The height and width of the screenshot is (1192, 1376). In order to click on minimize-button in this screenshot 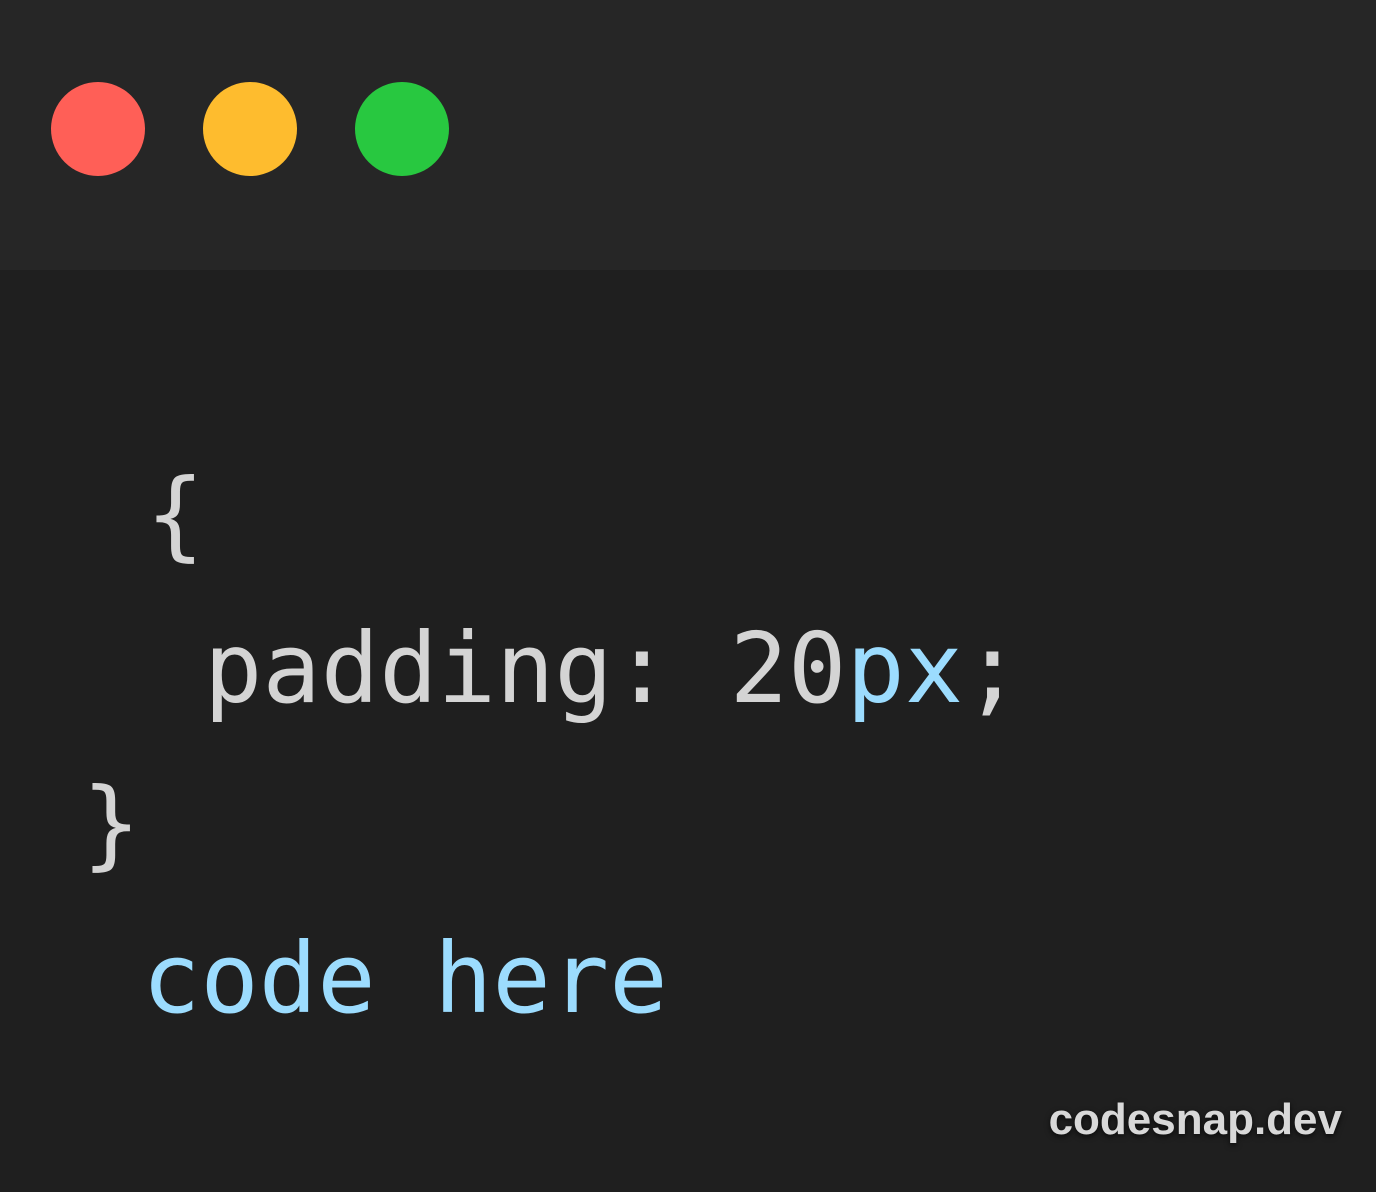, I will do `click(250, 129)`.